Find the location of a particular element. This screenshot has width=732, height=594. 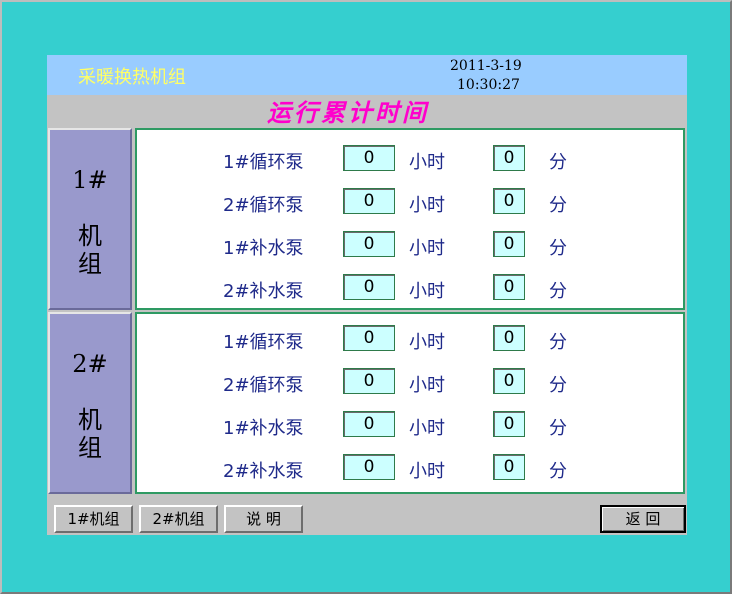

unit-1-name: 机组 is located at coordinates (90, 250).